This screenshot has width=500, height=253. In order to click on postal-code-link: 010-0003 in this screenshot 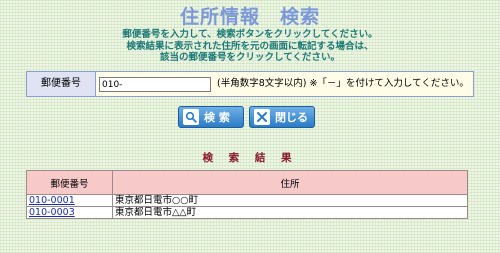, I will do `click(52, 212)`.